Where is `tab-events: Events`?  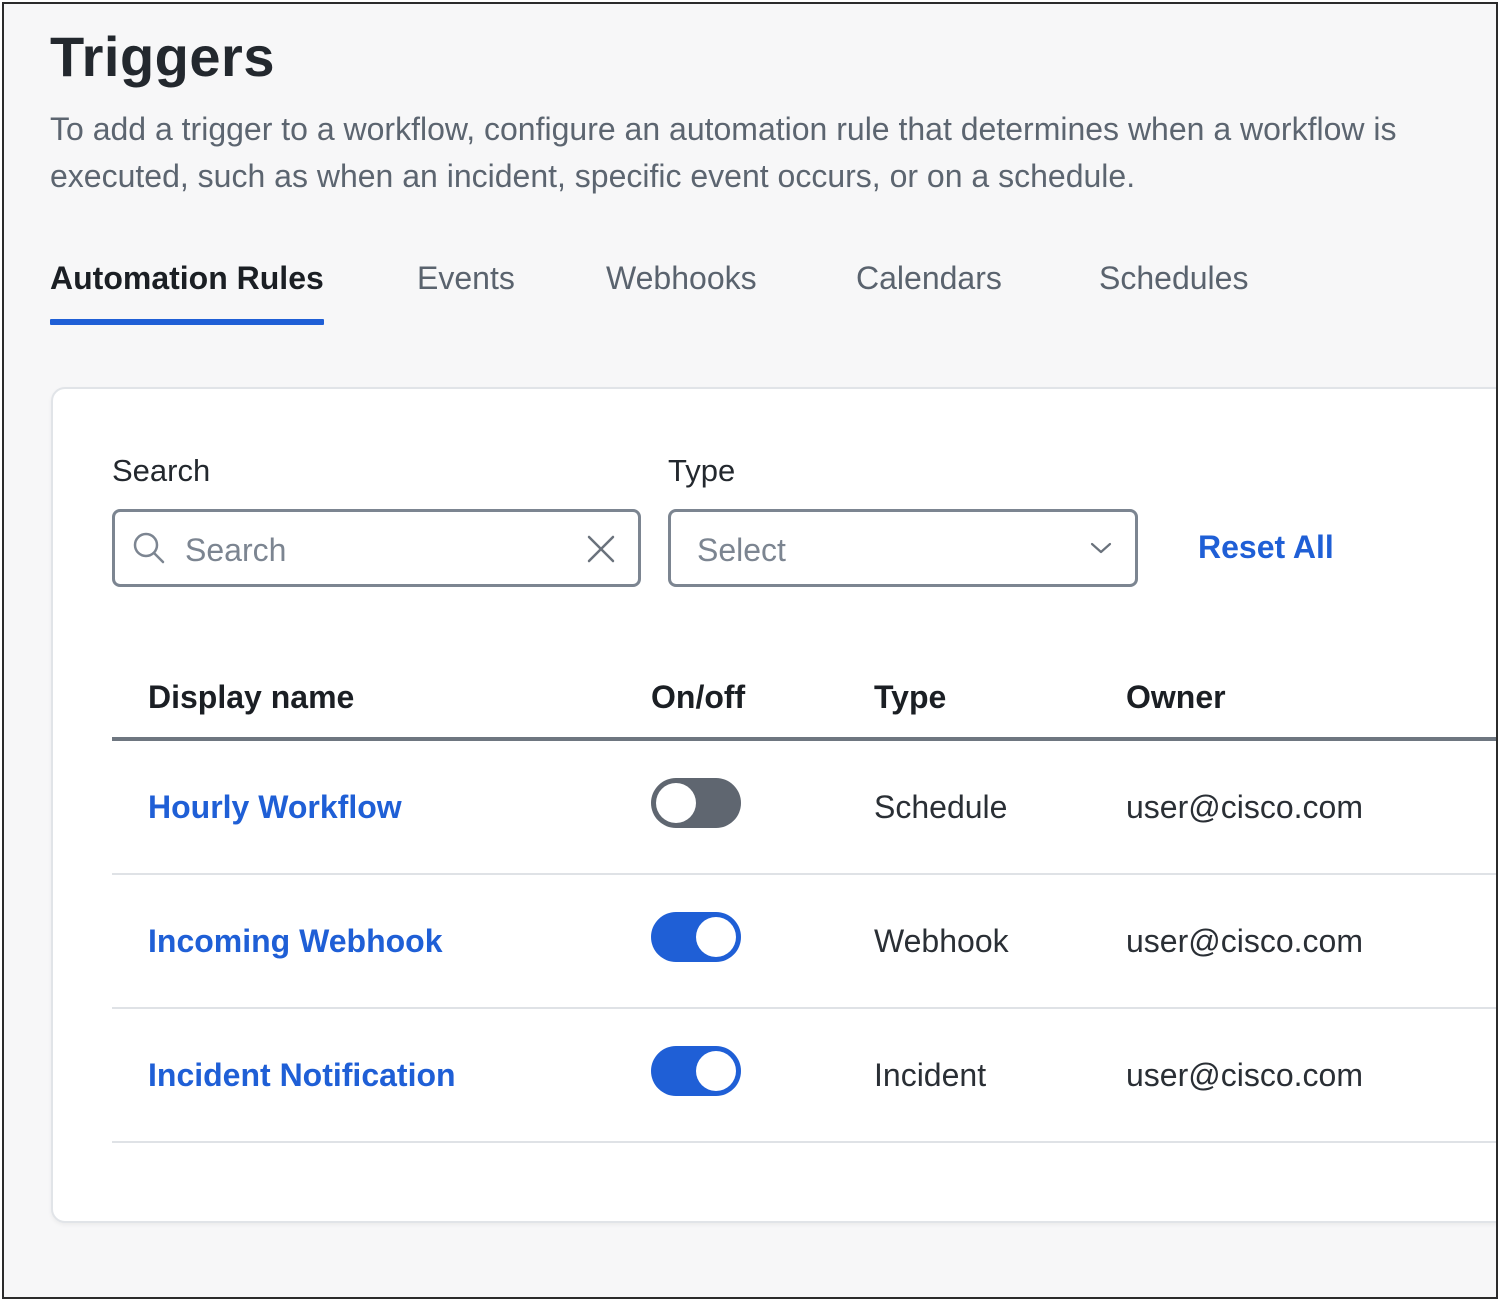
tab-events: Events is located at coordinates (466, 295).